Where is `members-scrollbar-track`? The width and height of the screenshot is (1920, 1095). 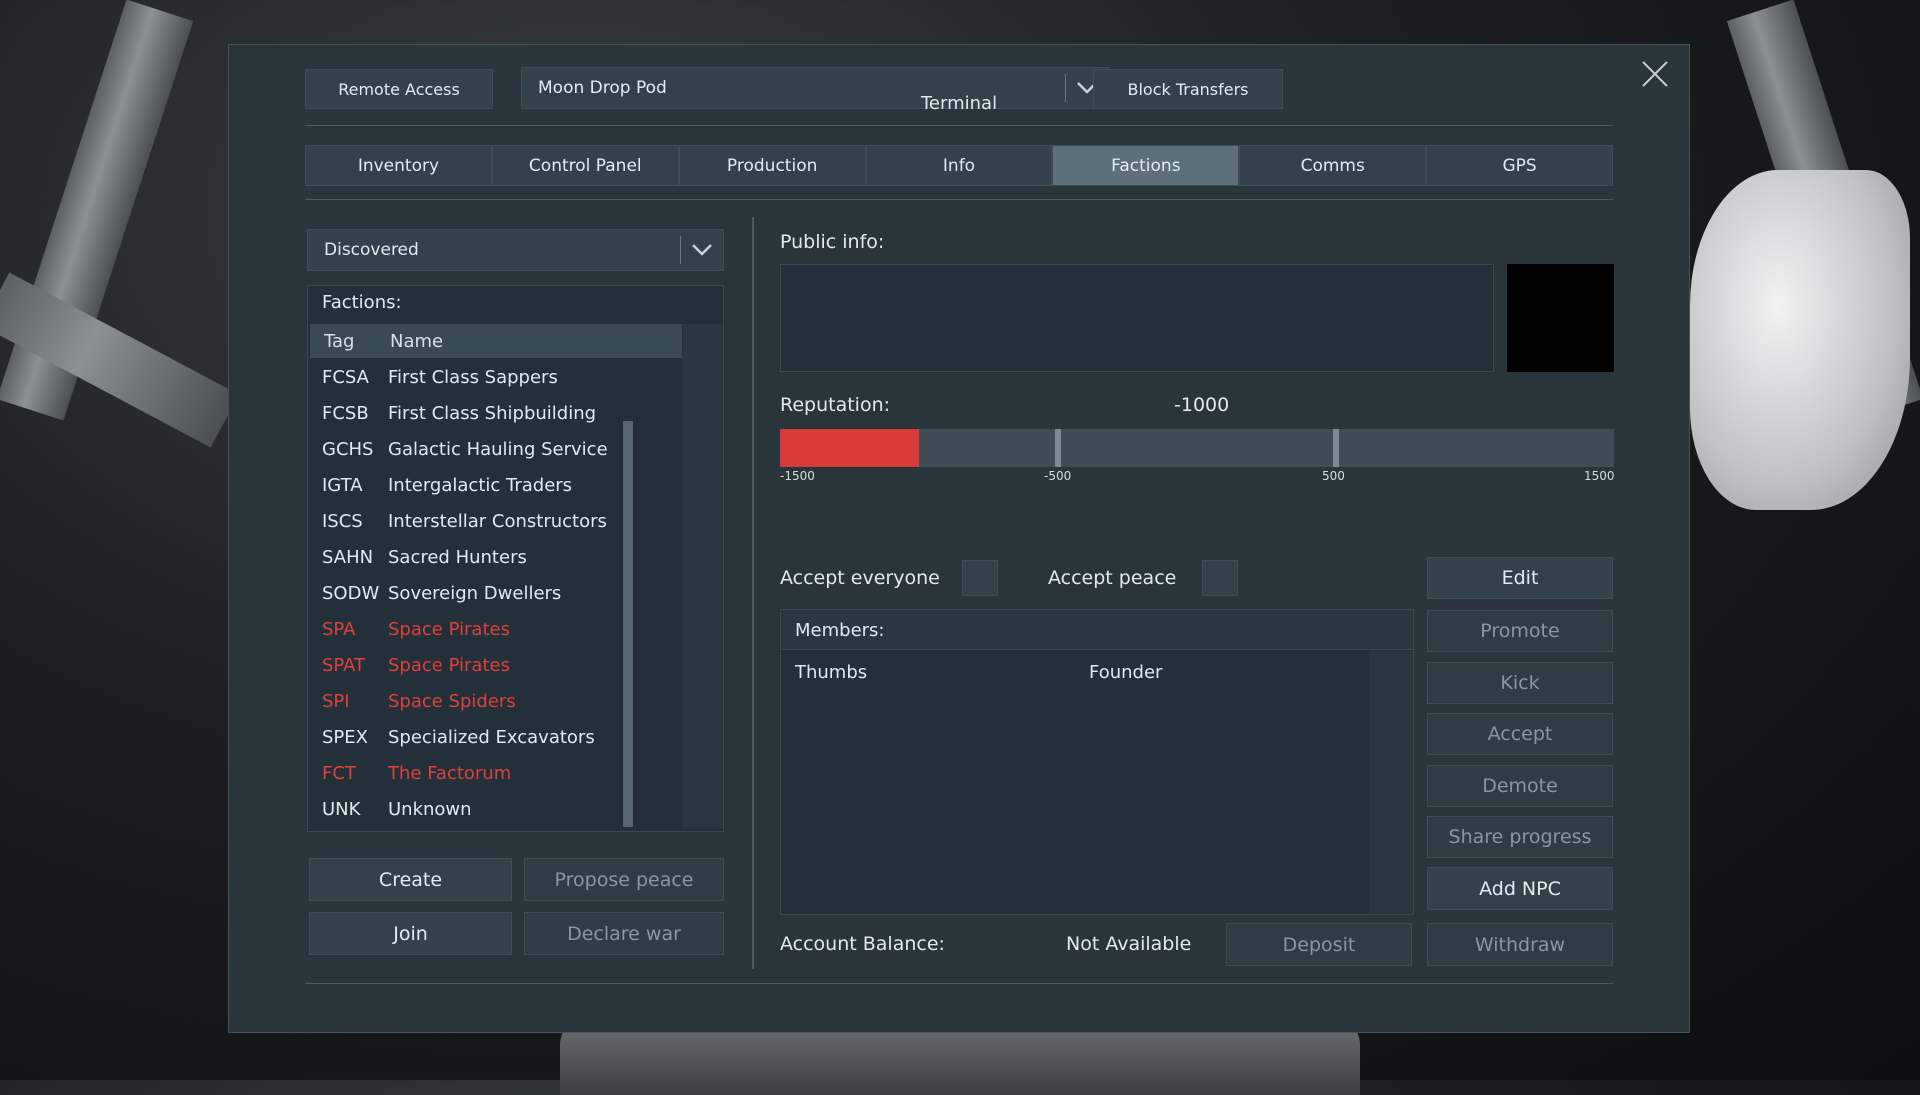 members-scrollbar-track is located at coordinates (1391, 782).